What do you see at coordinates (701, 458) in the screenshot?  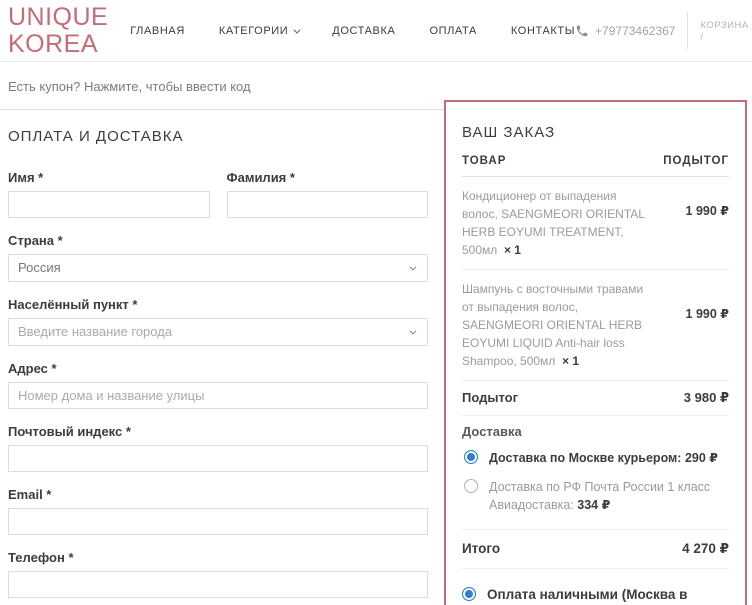 I see `shipping-price: 290 ₽` at bounding box center [701, 458].